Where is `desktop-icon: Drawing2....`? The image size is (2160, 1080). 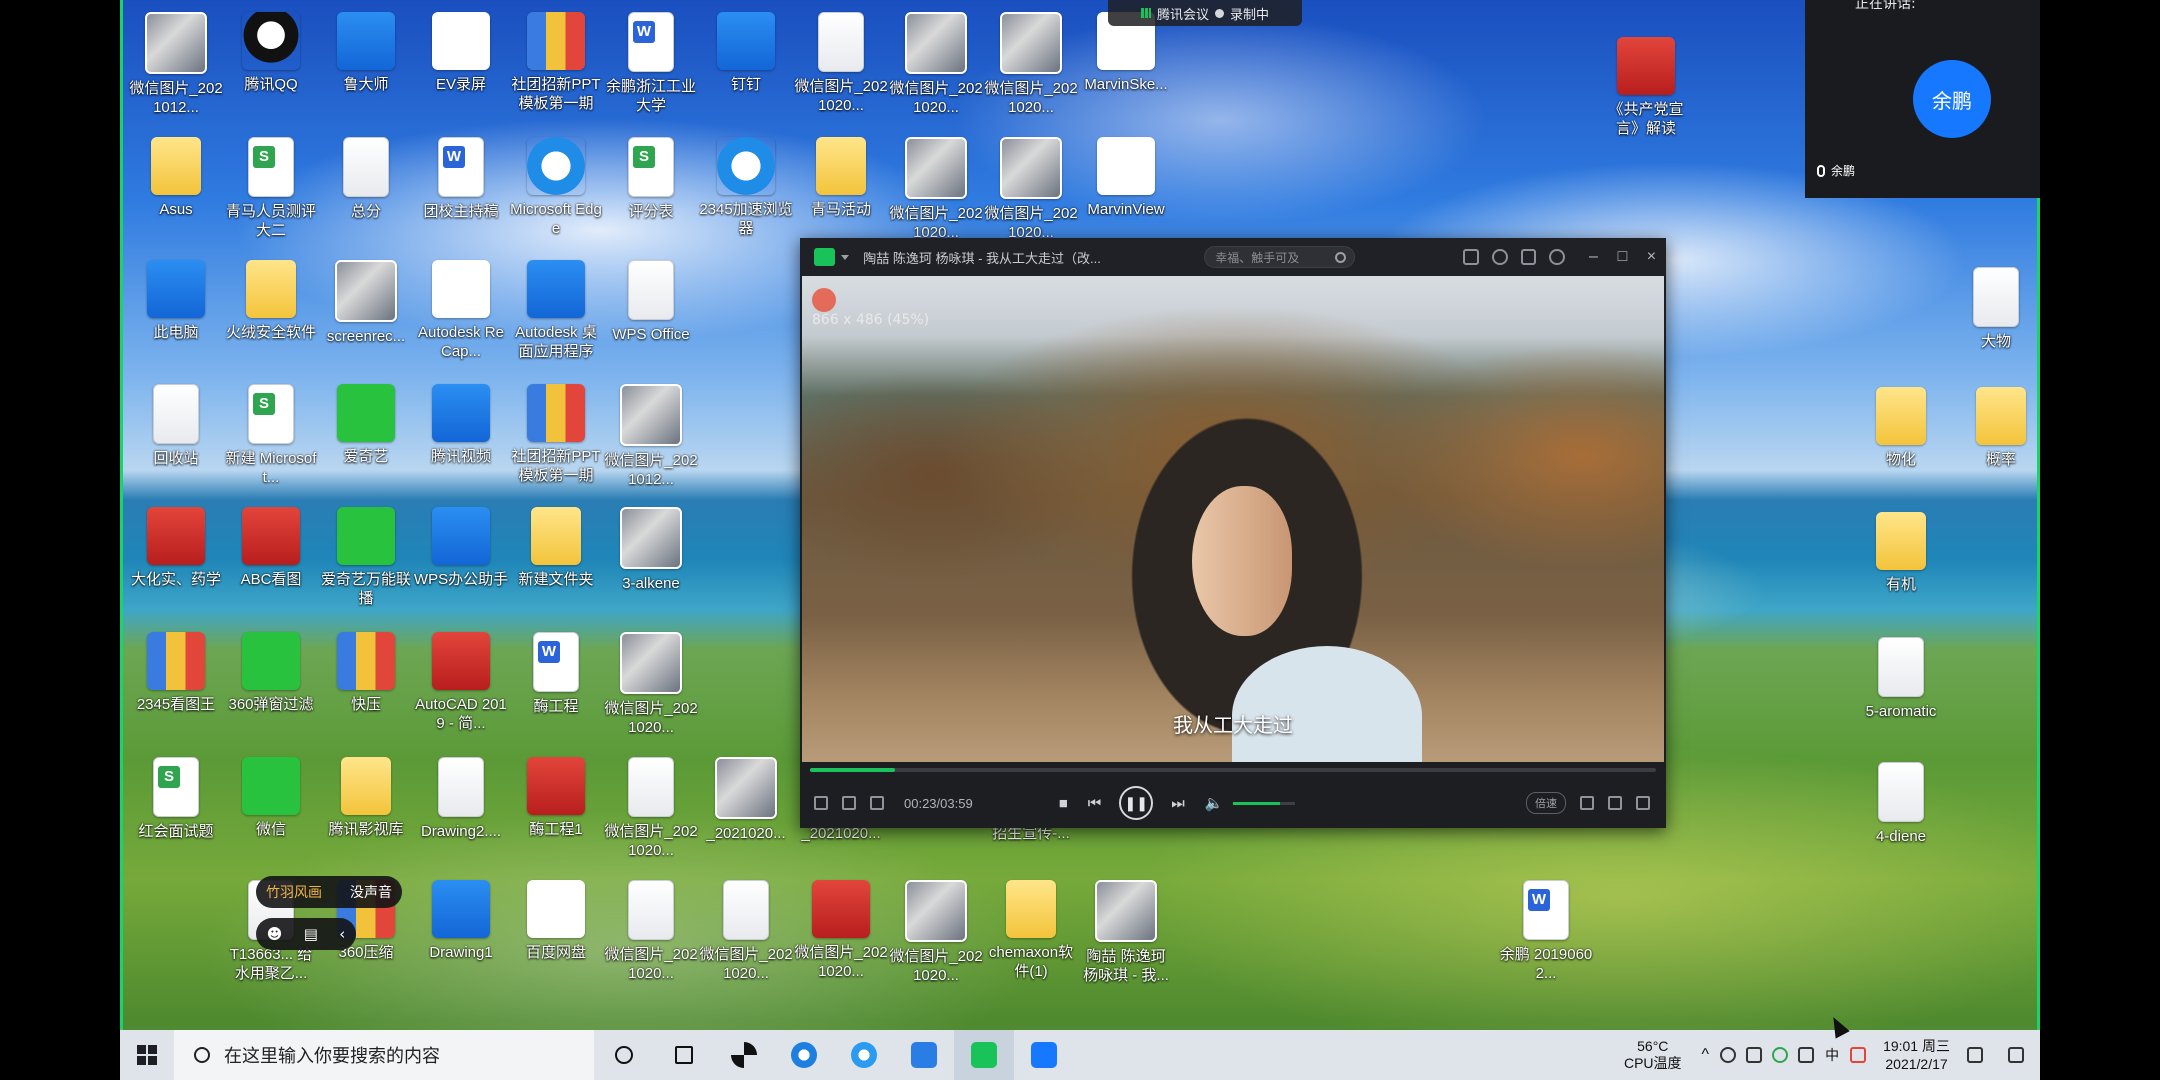 desktop-icon: Drawing2.... is located at coordinates (461, 799).